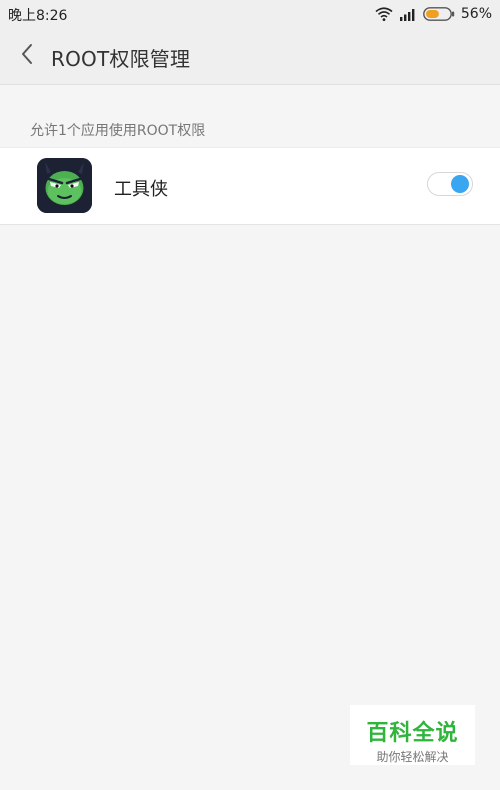 Image resolution: width=500 pixels, height=790 pixels. Describe the element at coordinates (412, 757) in the screenshot. I see `watermark-subtitle: 助你轻松解决` at that location.